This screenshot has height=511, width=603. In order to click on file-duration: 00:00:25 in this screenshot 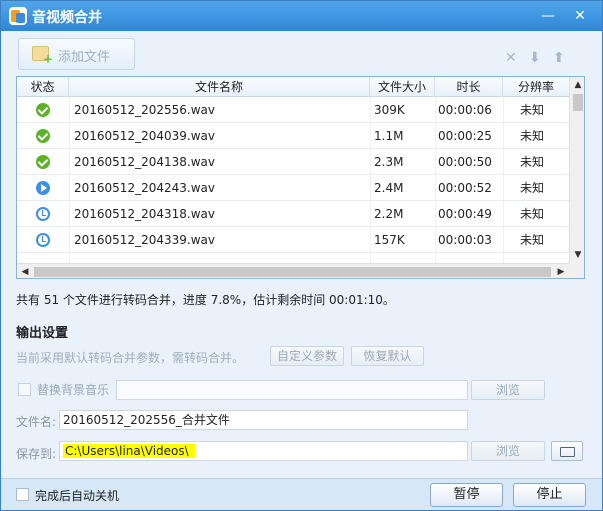, I will do `click(465, 136)`.